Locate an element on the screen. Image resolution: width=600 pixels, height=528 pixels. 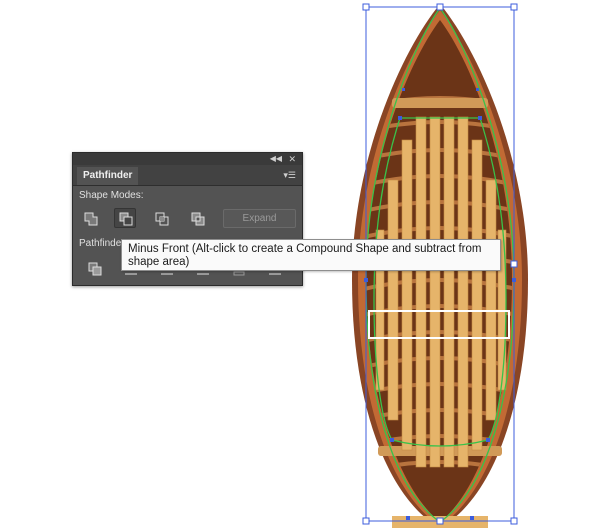
unite-button is located at coordinates (90, 218).